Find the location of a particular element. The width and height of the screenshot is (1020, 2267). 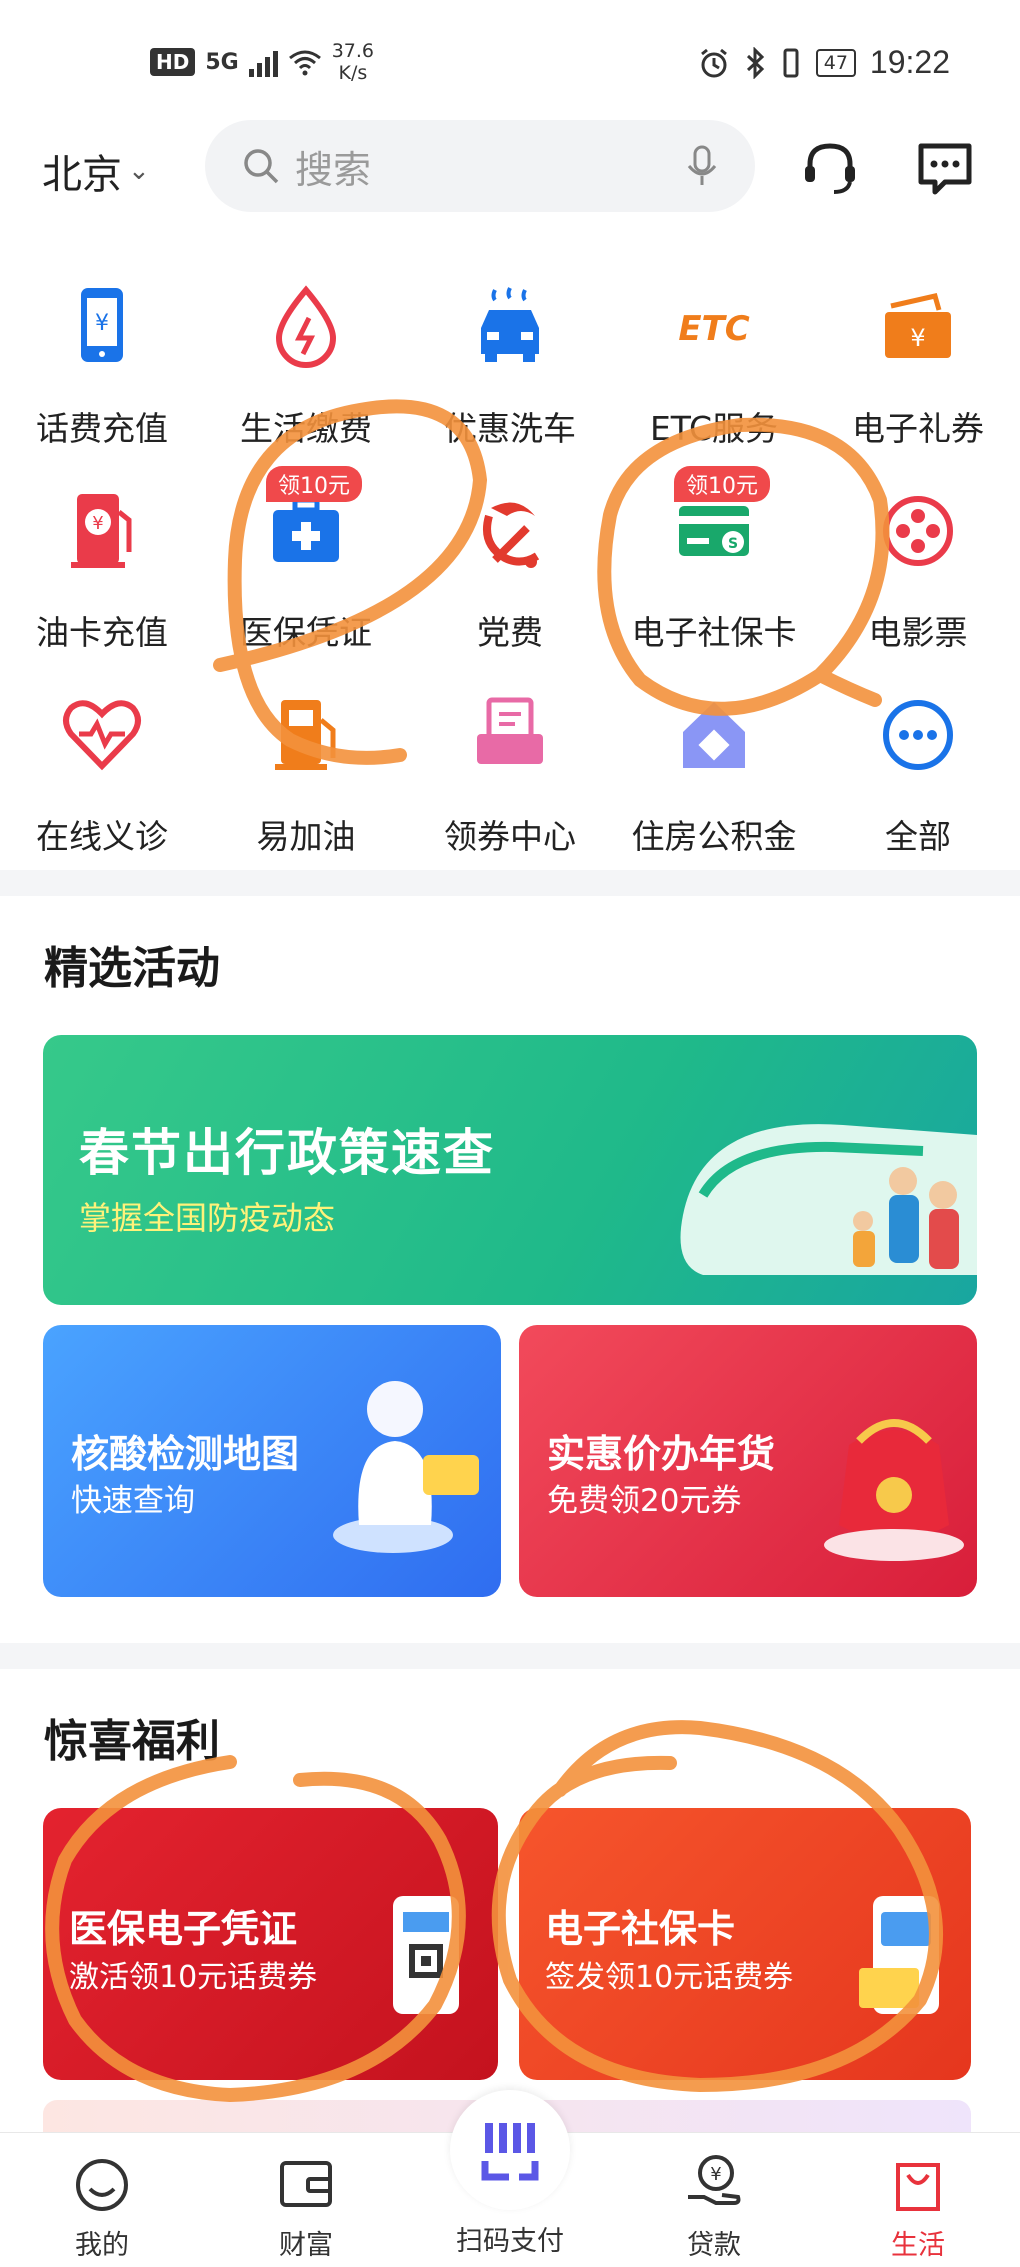

network-type: 5G is located at coordinates (222, 62).